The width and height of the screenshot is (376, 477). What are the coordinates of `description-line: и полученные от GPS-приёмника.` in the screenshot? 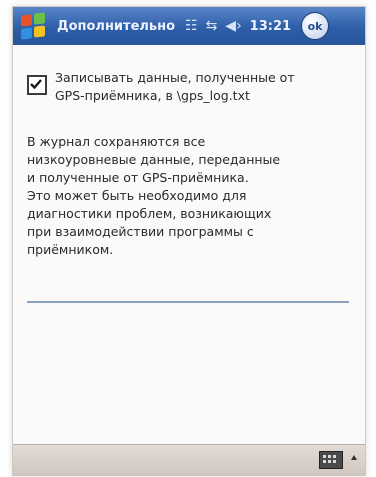 It's located at (138, 177).